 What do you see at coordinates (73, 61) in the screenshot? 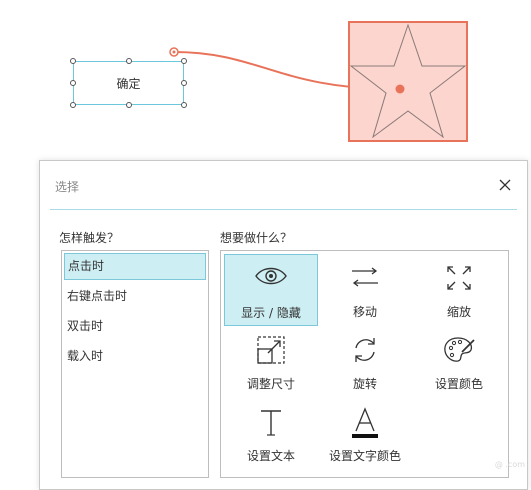
I see `resize-handle-top-left` at bounding box center [73, 61].